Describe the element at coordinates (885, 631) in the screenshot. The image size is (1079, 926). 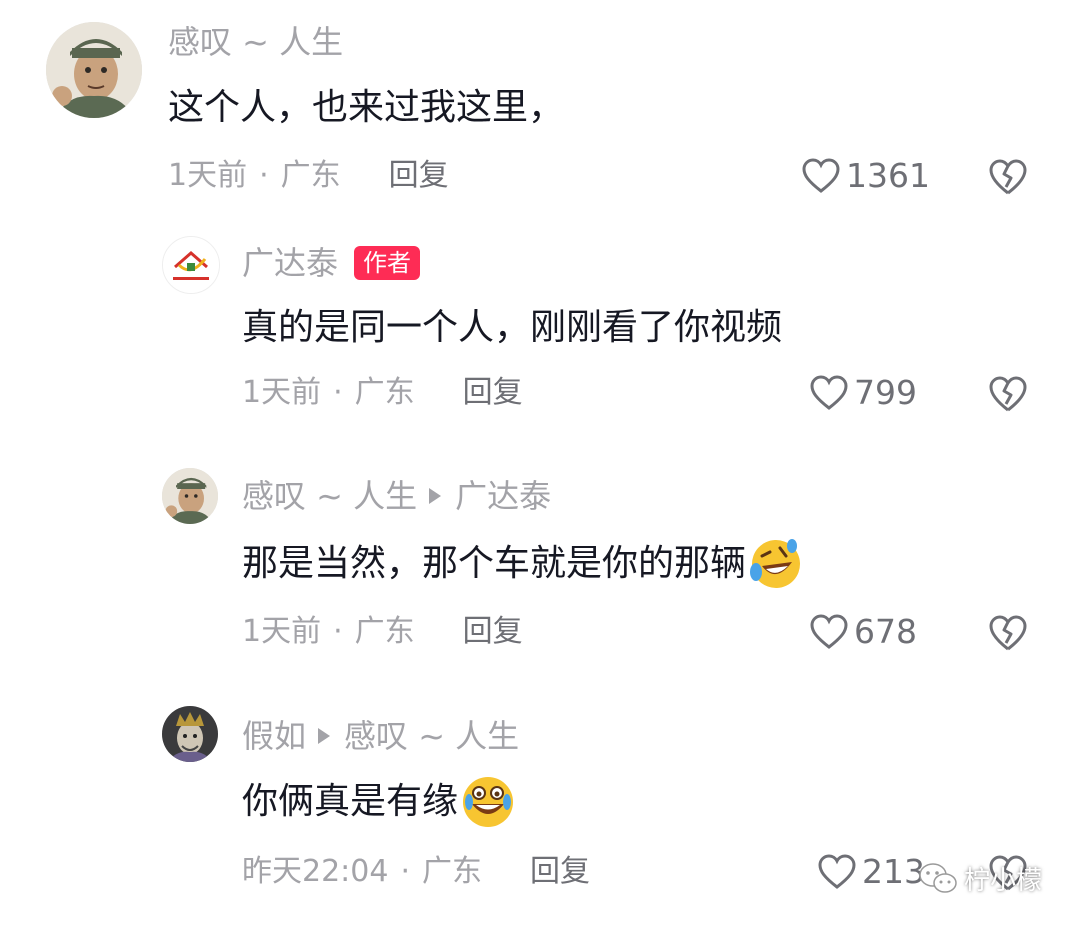
I see `like-count: 678` at that location.